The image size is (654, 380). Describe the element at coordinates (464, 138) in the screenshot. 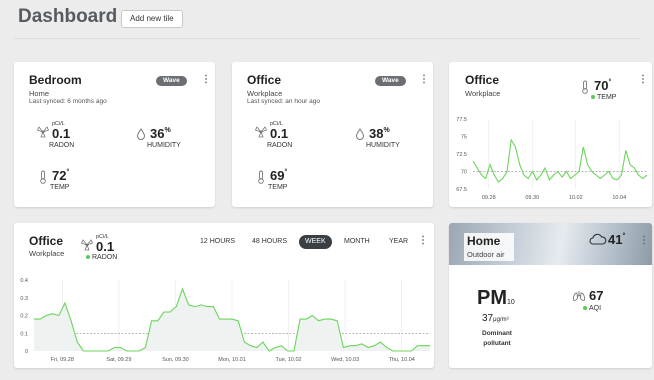

I see `y-tick-label: 75` at that location.